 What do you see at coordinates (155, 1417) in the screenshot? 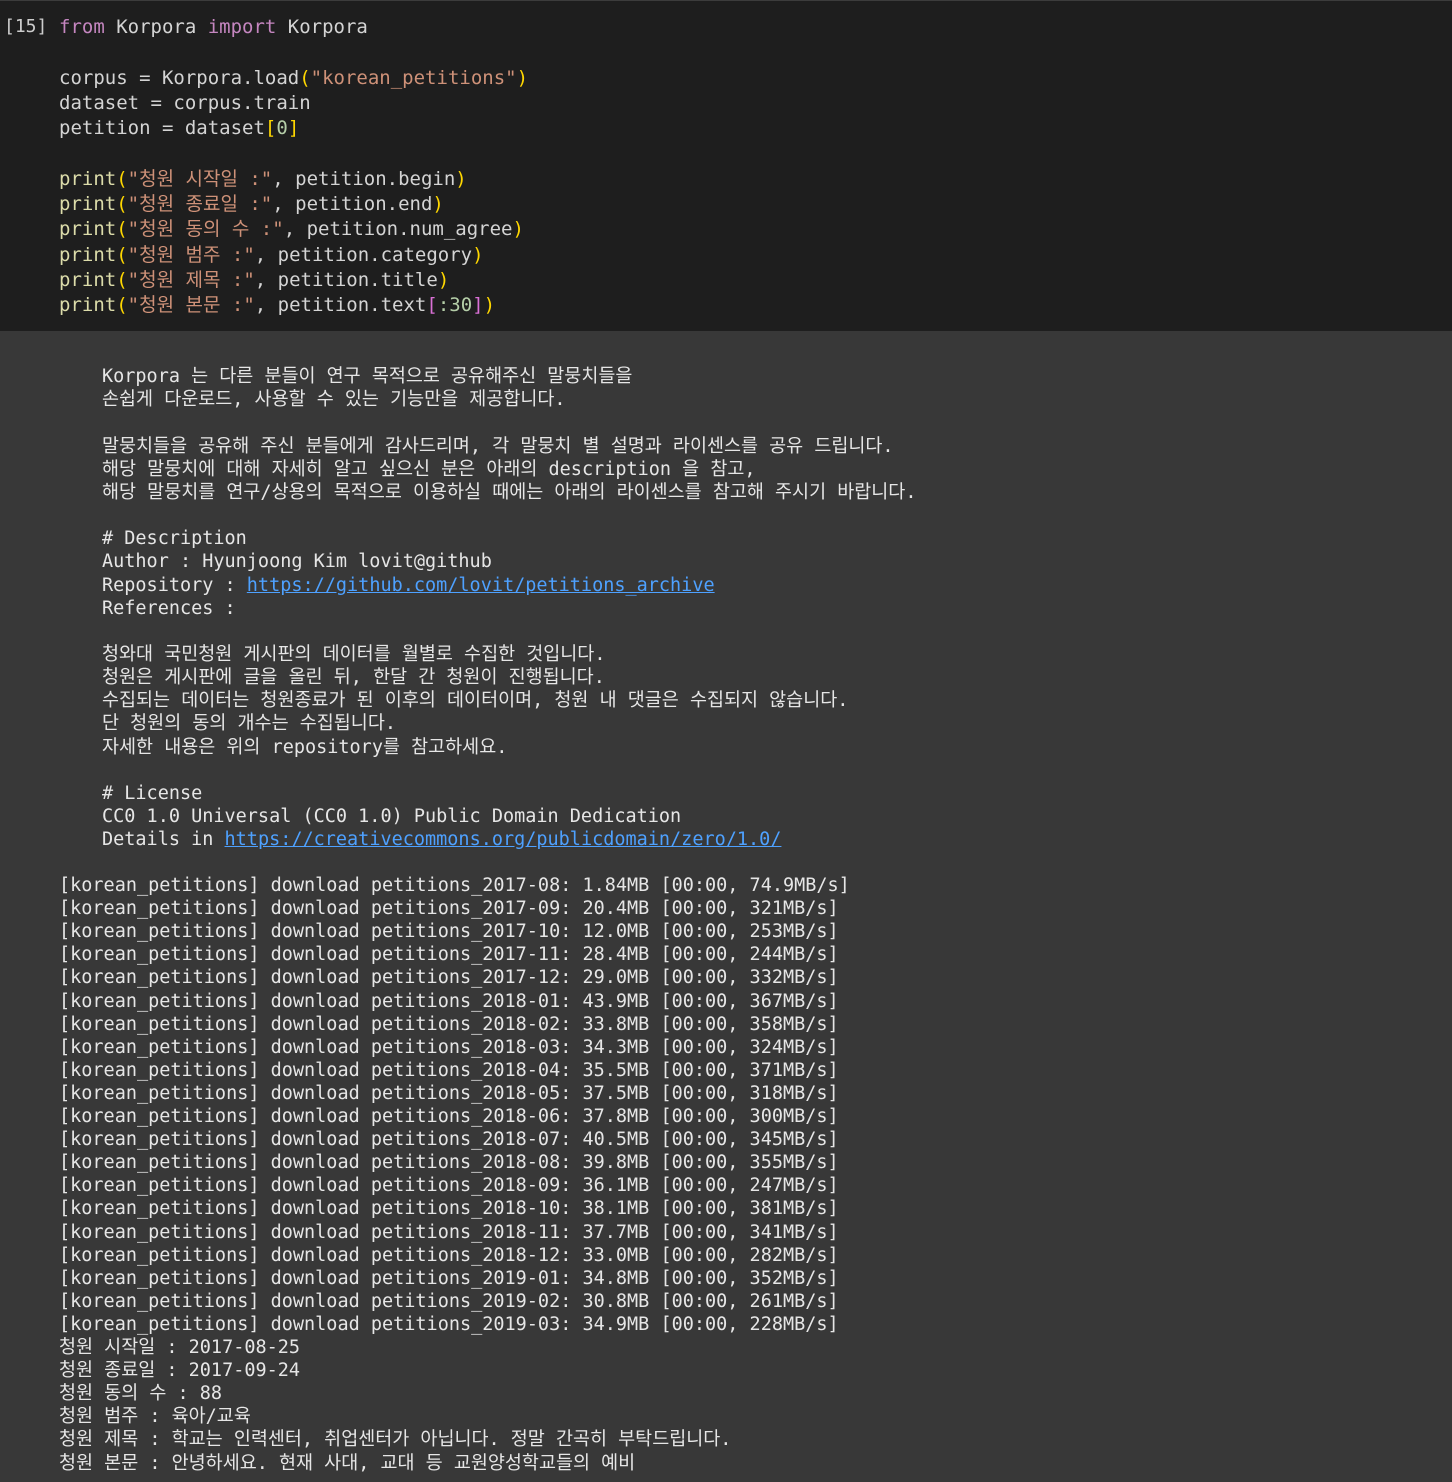
I see `result-line: 청원 범주 : 육아/교육` at bounding box center [155, 1417].